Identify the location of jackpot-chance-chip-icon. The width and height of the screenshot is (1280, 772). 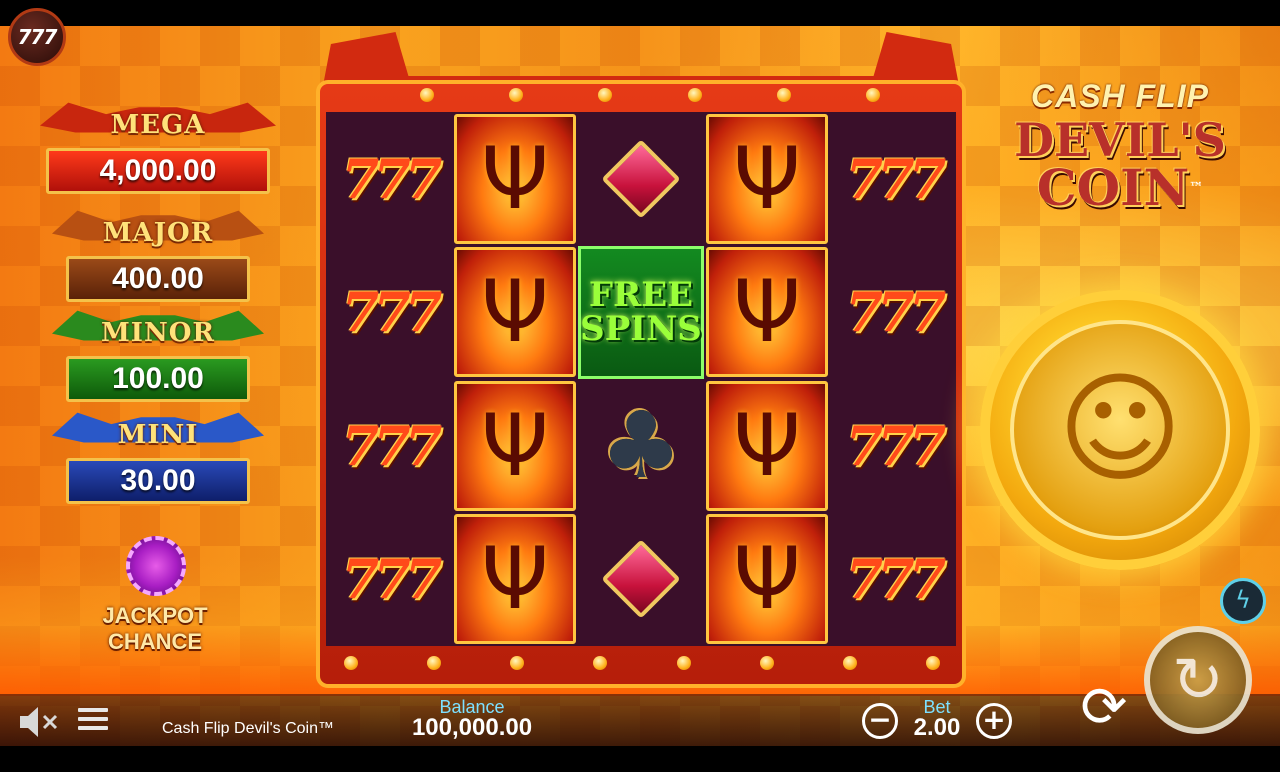
(156, 566).